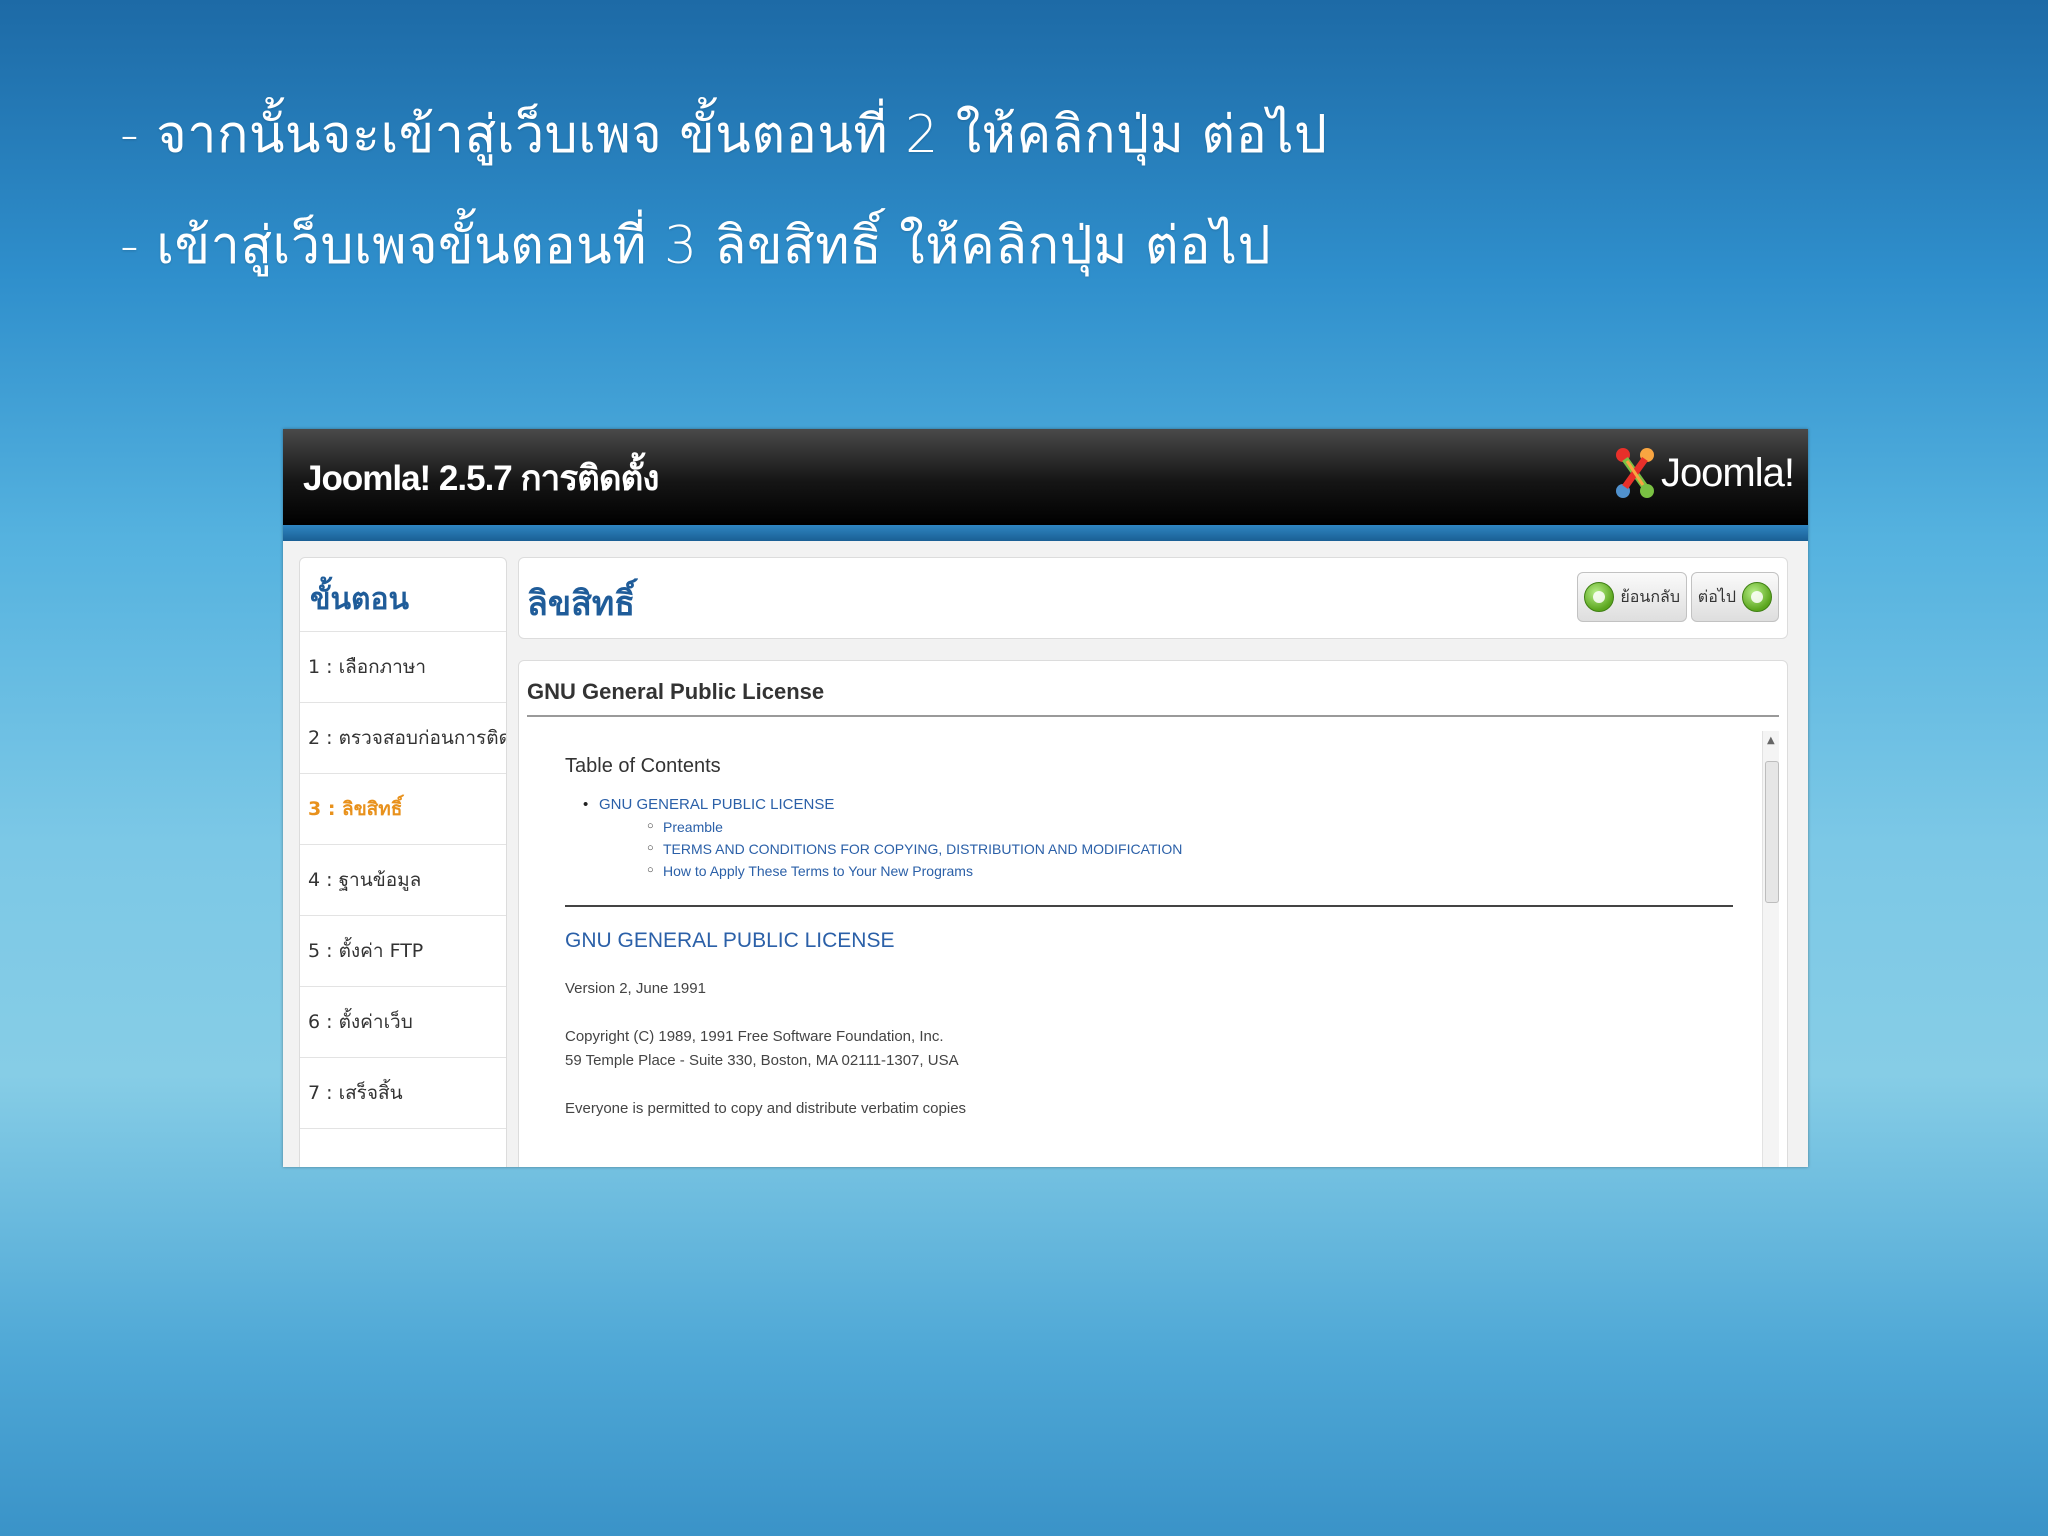  I want to click on toc-link-preamble: Preamble, so click(1191, 827).